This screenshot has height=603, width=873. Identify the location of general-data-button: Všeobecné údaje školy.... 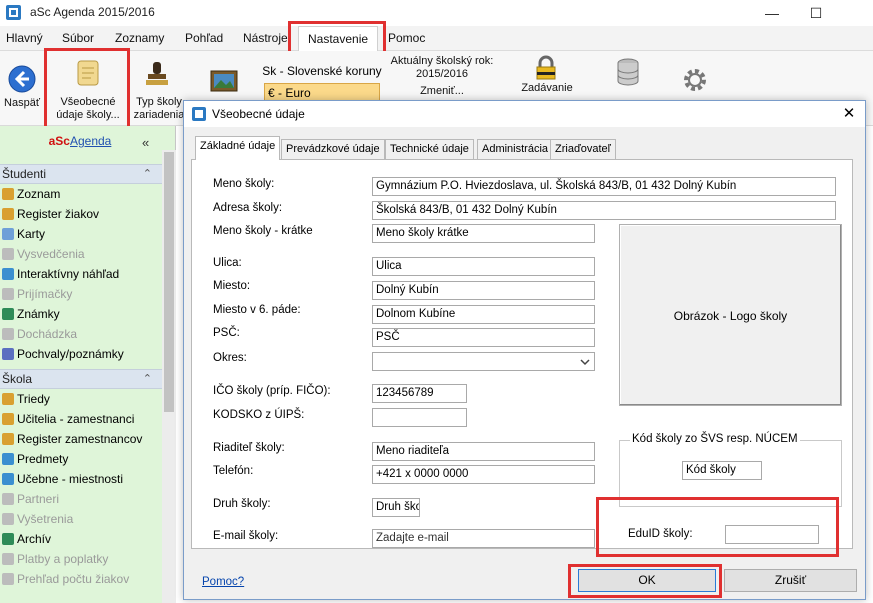
(88, 88).